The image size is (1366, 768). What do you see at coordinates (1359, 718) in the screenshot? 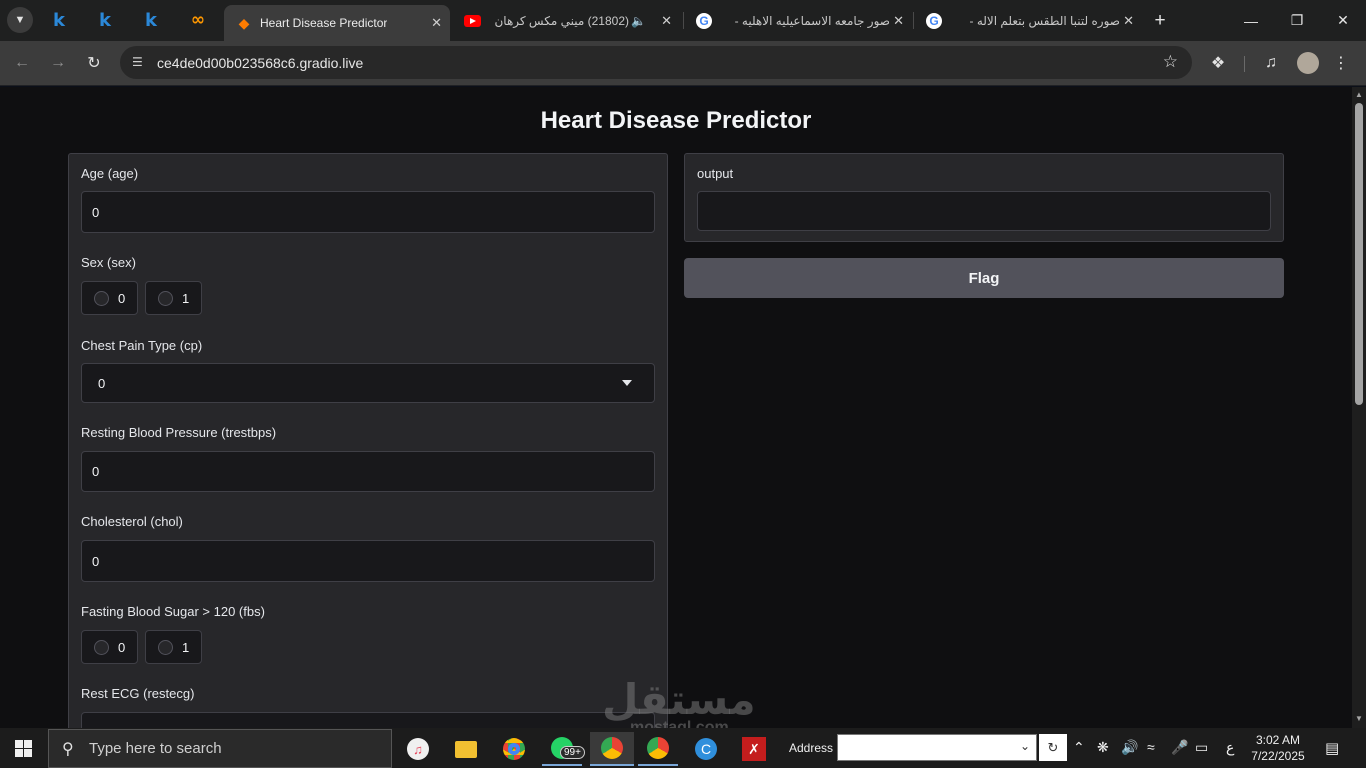
I see `scroll-down-icon: ▼` at bounding box center [1359, 718].